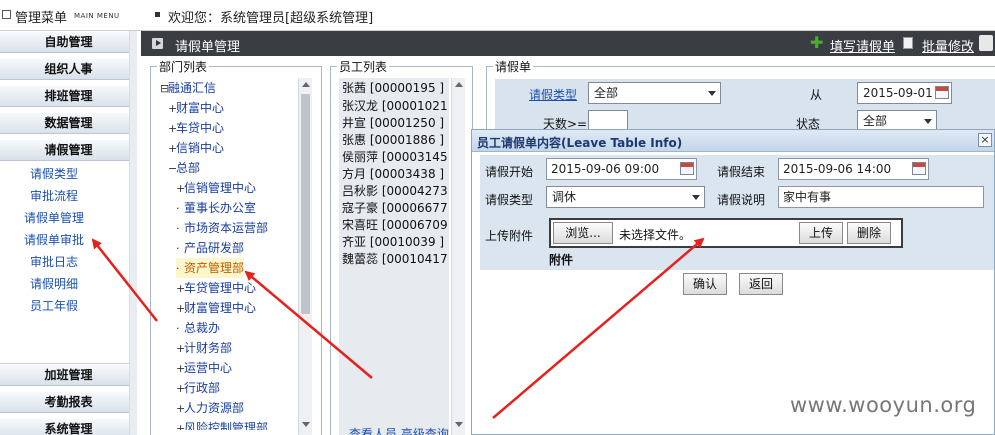 This screenshot has height=435, width=995. Describe the element at coordinates (393, 174) in the screenshot. I see `list-item: 方月 [00003438 ]` at that location.